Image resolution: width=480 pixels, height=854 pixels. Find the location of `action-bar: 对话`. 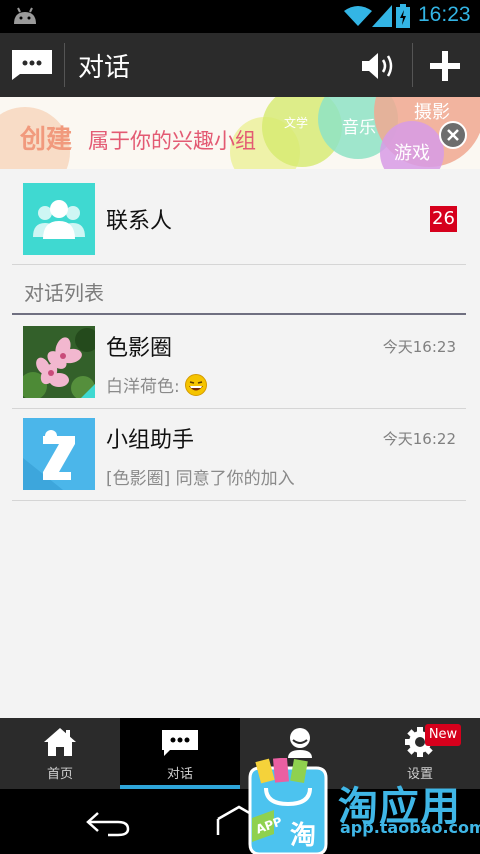

action-bar: 对话 is located at coordinates (240, 65).